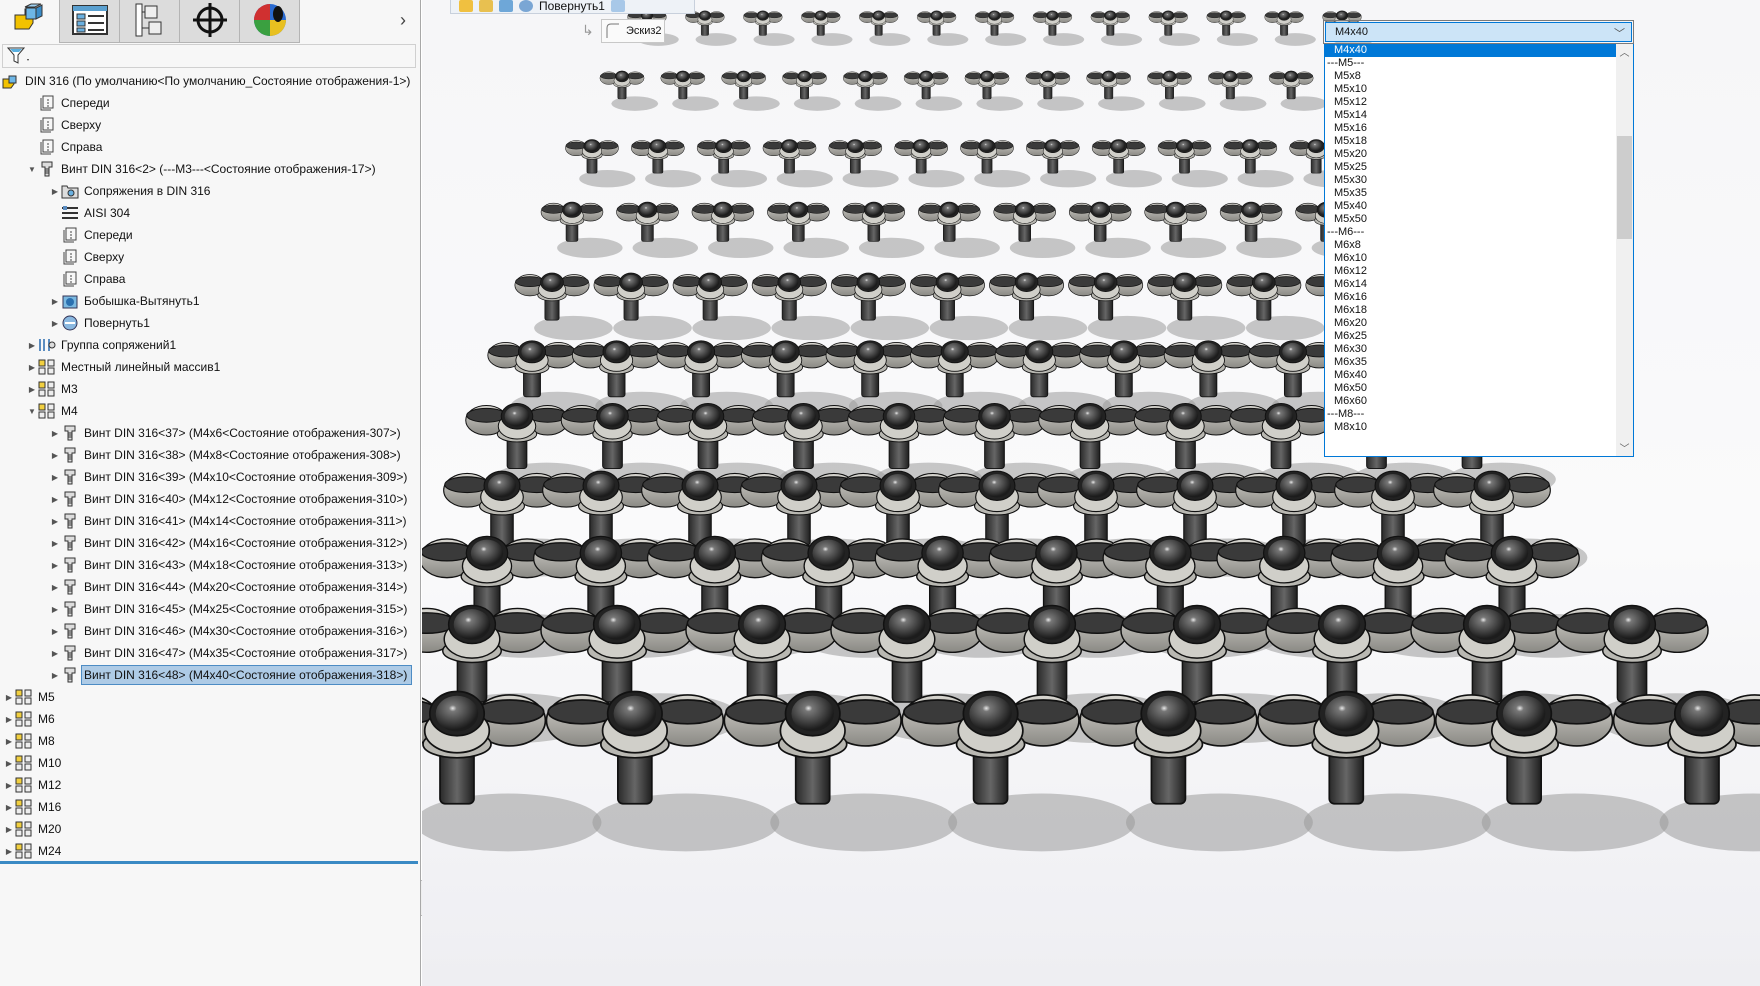 The height and width of the screenshot is (986, 1760). What do you see at coordinates (1470, 401) in the screenshot?
I see `dropdown-option: M6x60` at bounding box center [1470, 401].